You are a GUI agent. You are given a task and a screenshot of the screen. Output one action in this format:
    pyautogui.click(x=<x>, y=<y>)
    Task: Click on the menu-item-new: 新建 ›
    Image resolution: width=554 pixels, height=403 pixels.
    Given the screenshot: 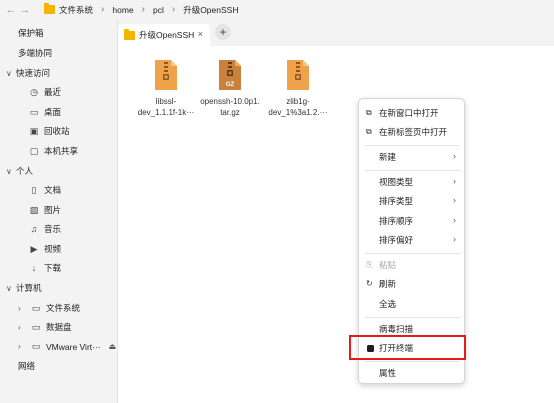 What is the action you would take?
    pyautogui.click(x=411, y=157)
    